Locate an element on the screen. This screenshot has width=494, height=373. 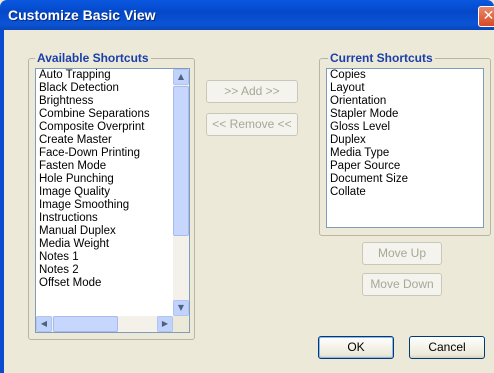
available-vertical-scrollbar: ▲ ▼ is located at coordinates (181, 192).